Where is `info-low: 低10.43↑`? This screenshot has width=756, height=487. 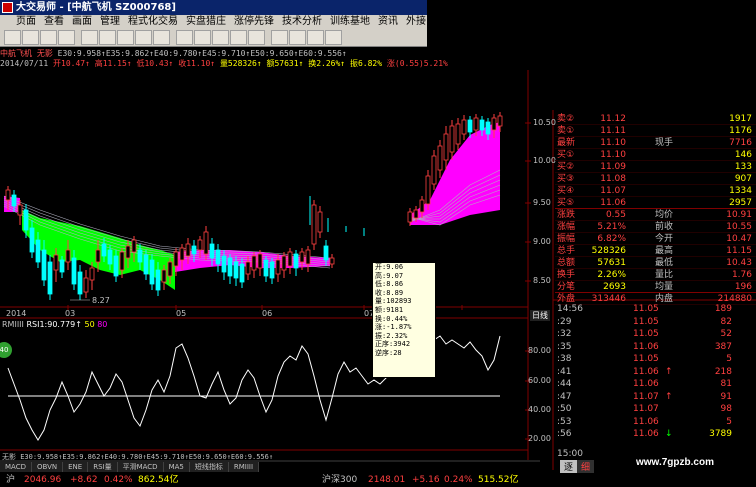
info-low: 低10.43↑ is located at coordinates (155, 63).